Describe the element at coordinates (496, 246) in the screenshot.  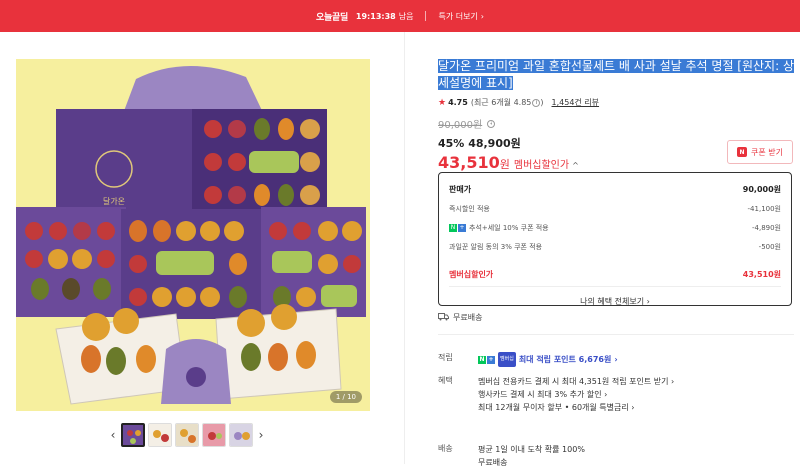
I see `discount-label: 과일꾼 알림 동의 3% 쿠폰 적용` at that location.